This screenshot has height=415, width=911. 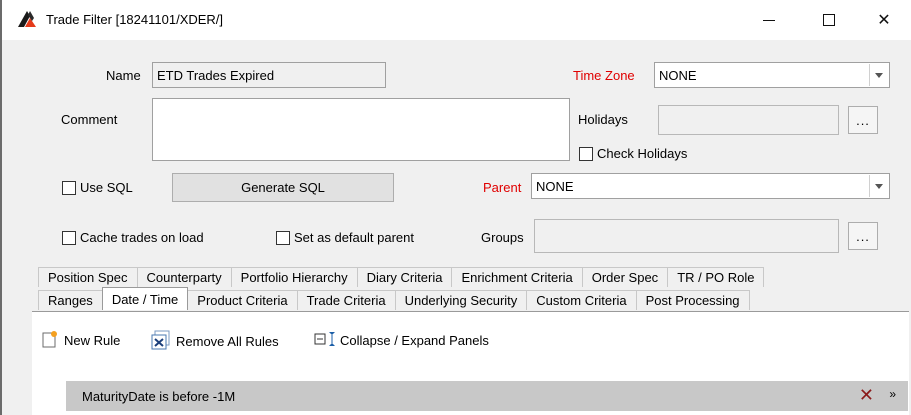 I want to click on generate-sql-button: Generate SQL, so click(x=283, y=187).